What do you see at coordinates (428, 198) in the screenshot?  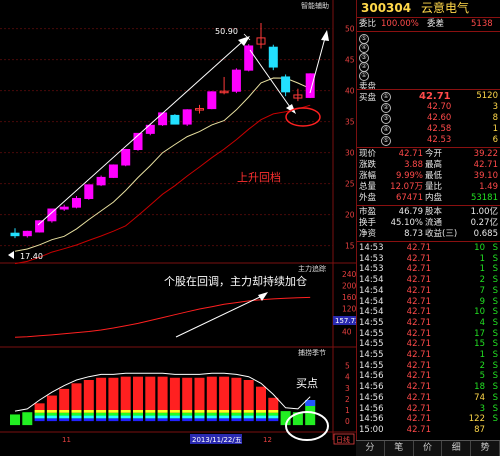 I see `stat-row: 外盘 67471 内盘 53181` at bounding box center [428, 198].